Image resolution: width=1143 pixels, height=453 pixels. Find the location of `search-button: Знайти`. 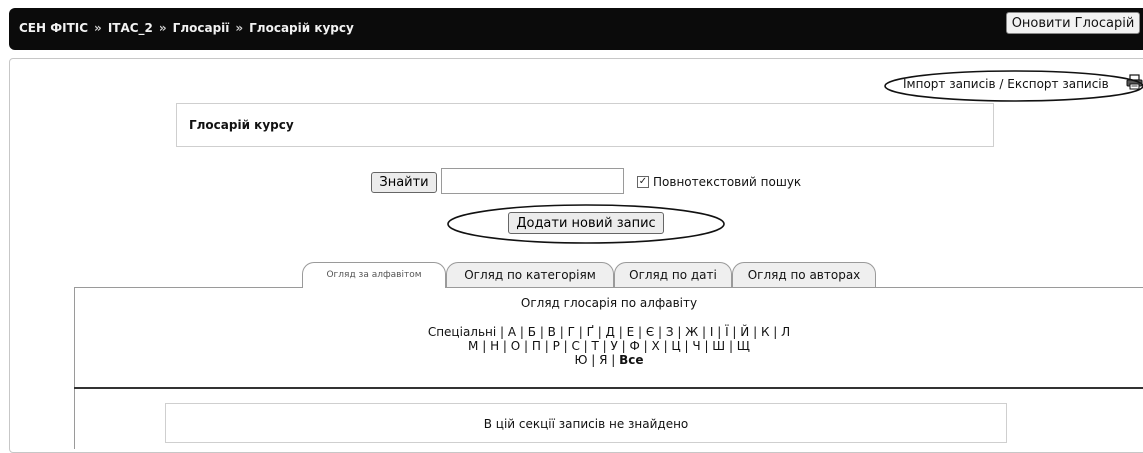

search-button: Знайти is located at coordinates (404, 182).